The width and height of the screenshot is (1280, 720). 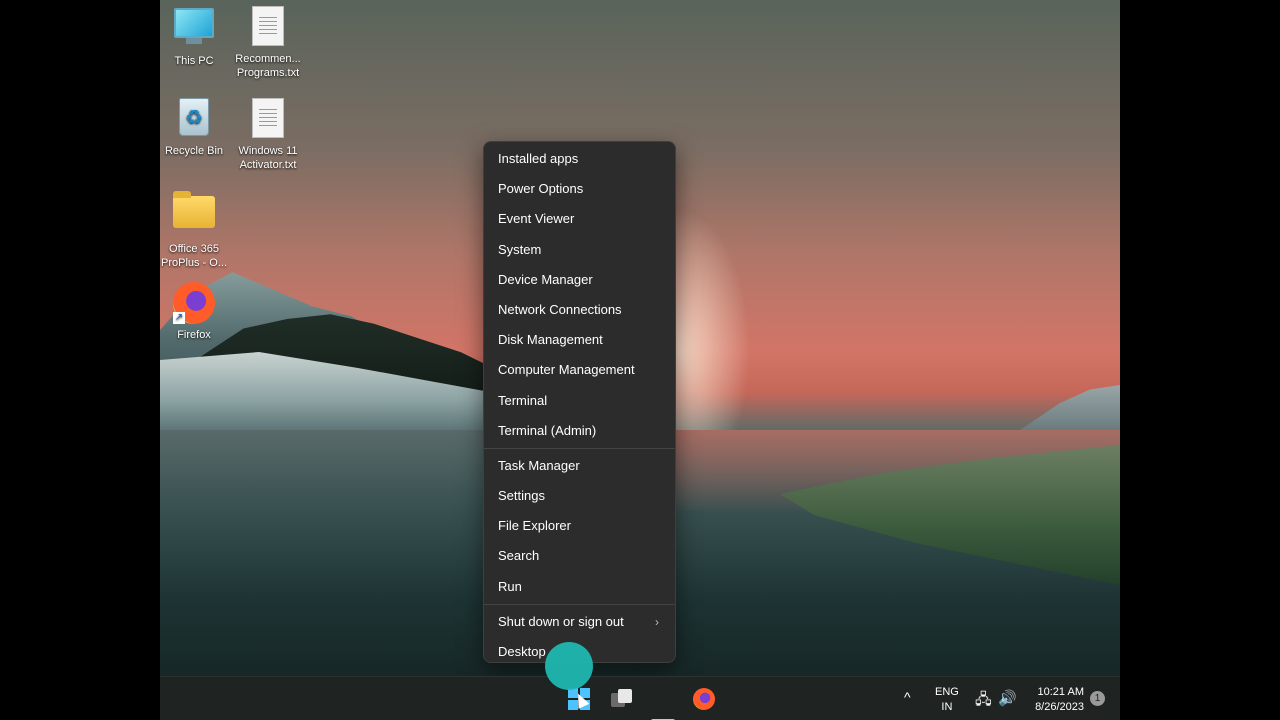 What do you see at coordinates (663, 716) in the screenshot?
I see `file-explorer-icon` at bounding box center [663, 716].